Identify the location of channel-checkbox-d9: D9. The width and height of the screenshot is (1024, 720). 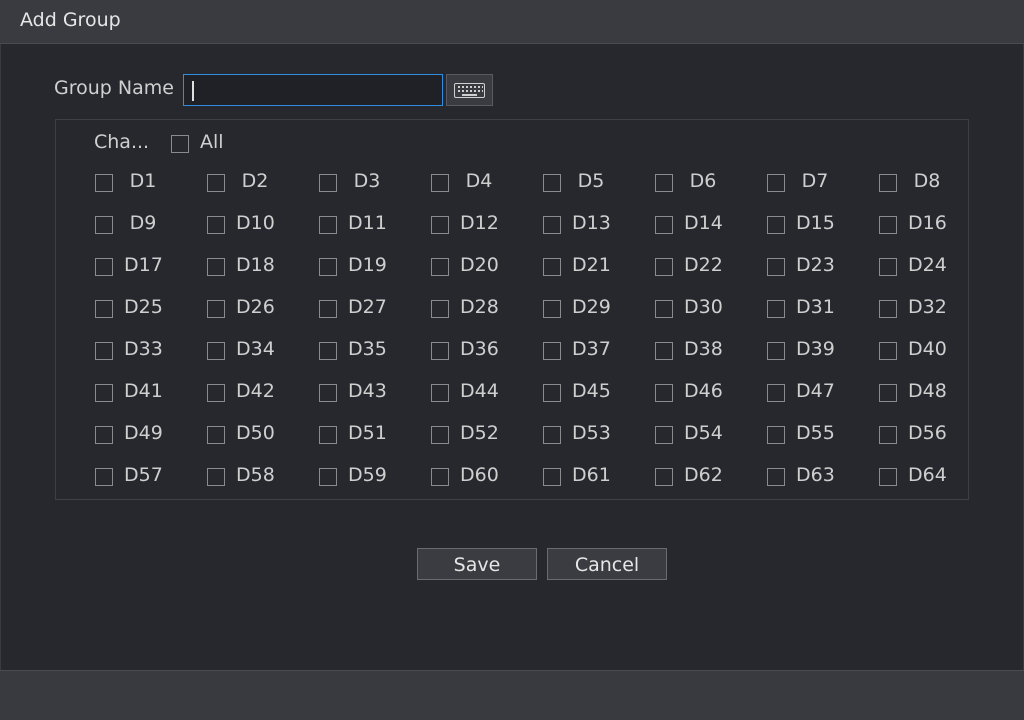
(151, 225).